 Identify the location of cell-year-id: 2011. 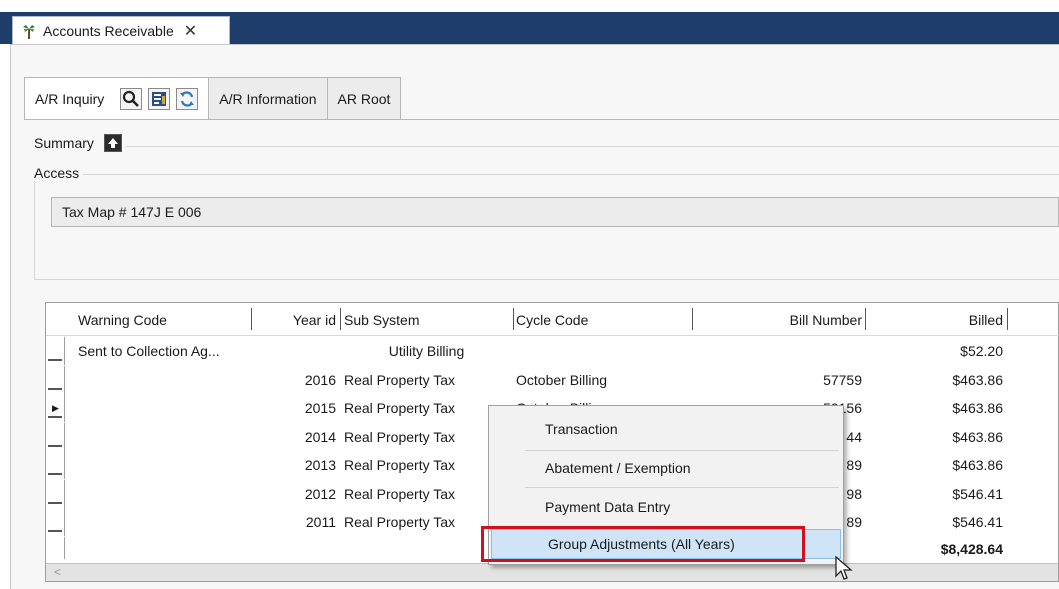
(305, 522).